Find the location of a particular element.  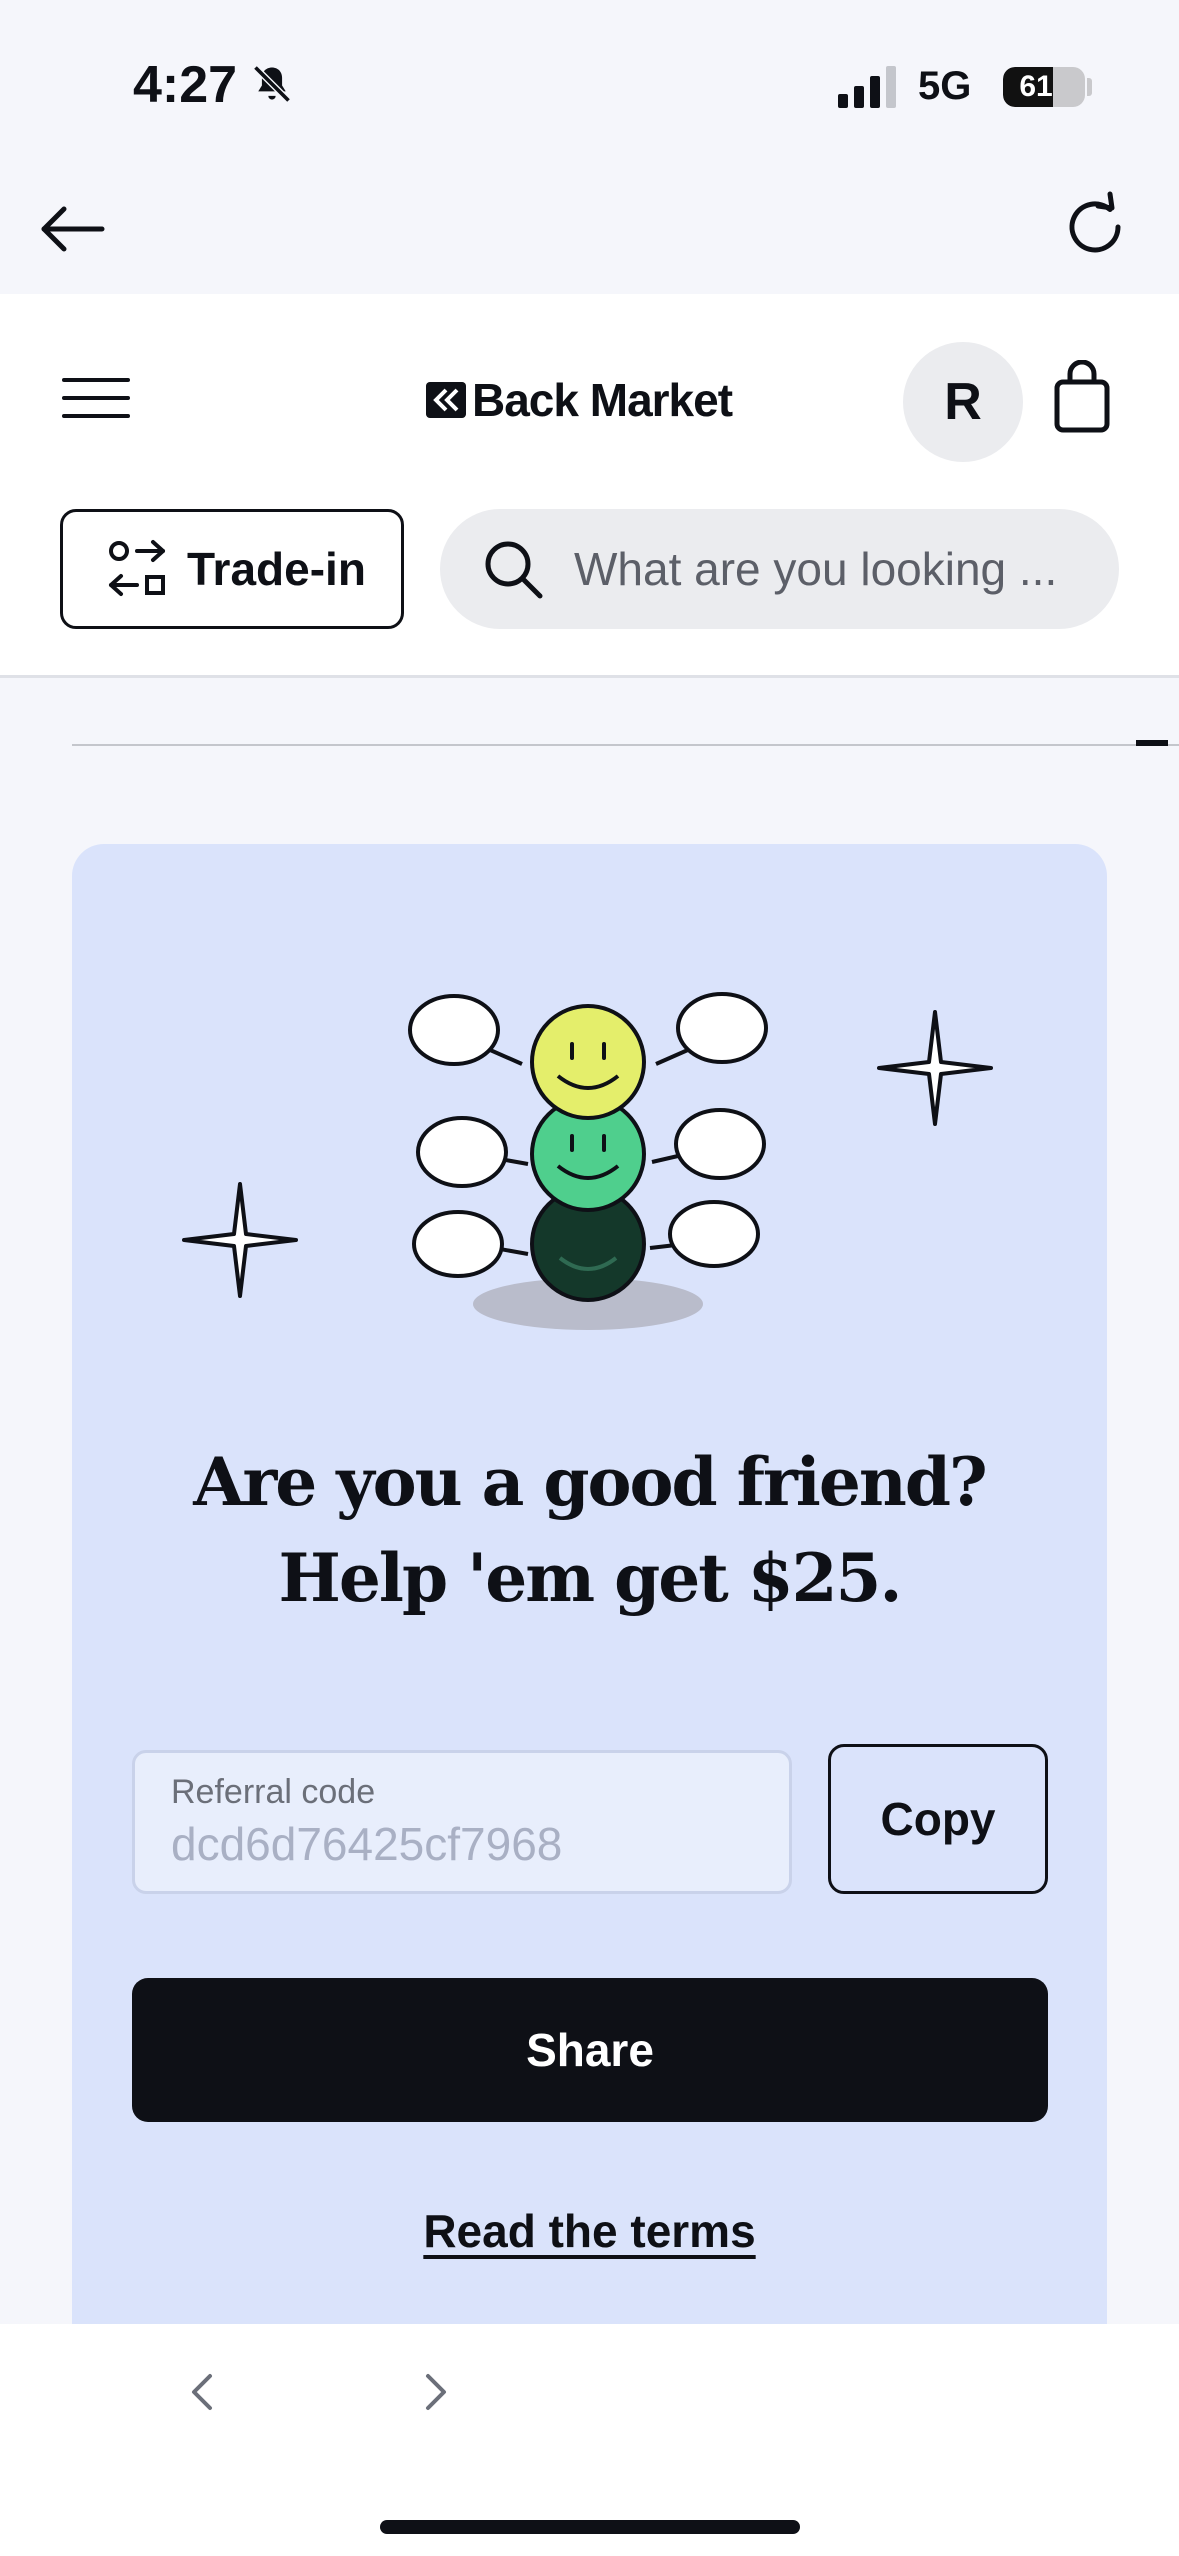

browser-nav-bar is located at coordinates (589, 232).